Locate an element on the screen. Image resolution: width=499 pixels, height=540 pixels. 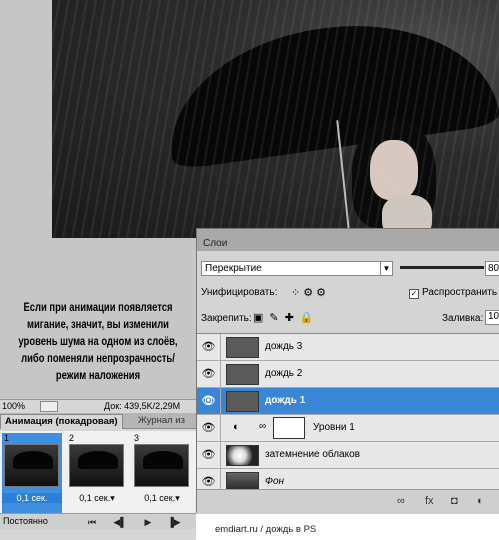
mask-icon: ◘ is located at coordinates (454, 501).